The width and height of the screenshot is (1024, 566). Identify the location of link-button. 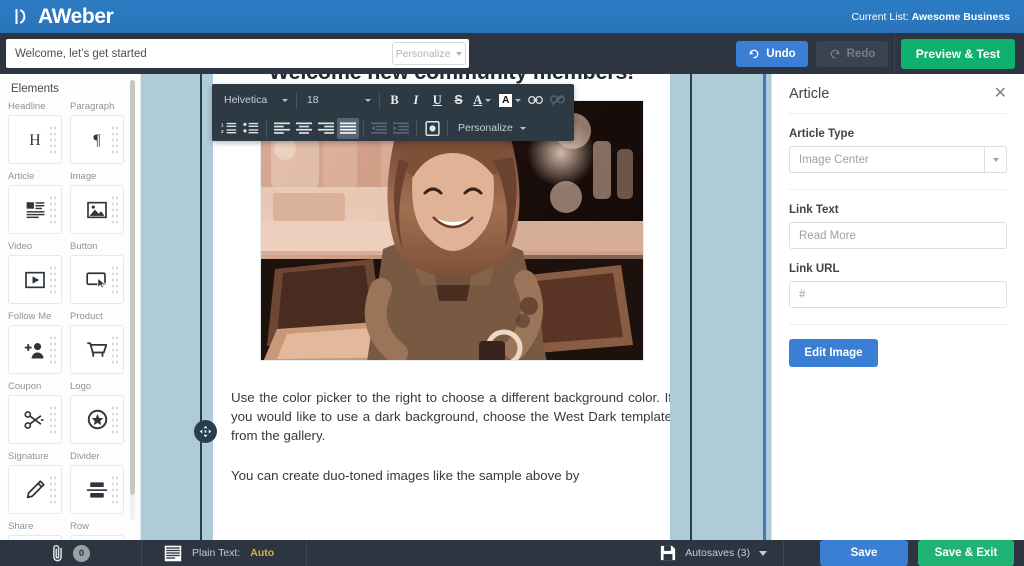
(535, 100).